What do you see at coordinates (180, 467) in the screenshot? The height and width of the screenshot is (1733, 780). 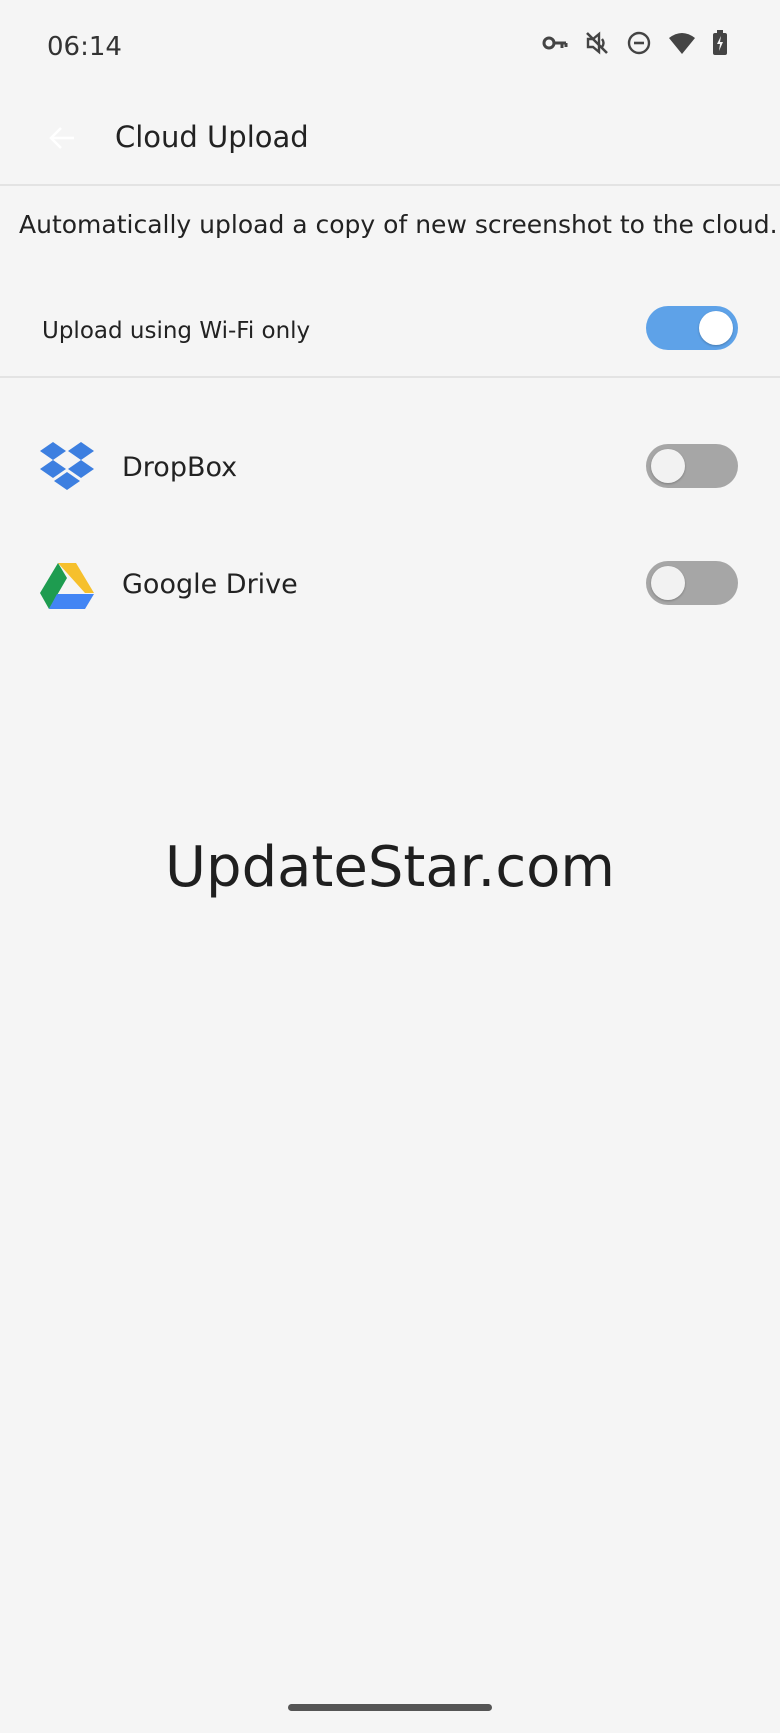 I see `service-label: DropBox` at bounding box center [180, 467].